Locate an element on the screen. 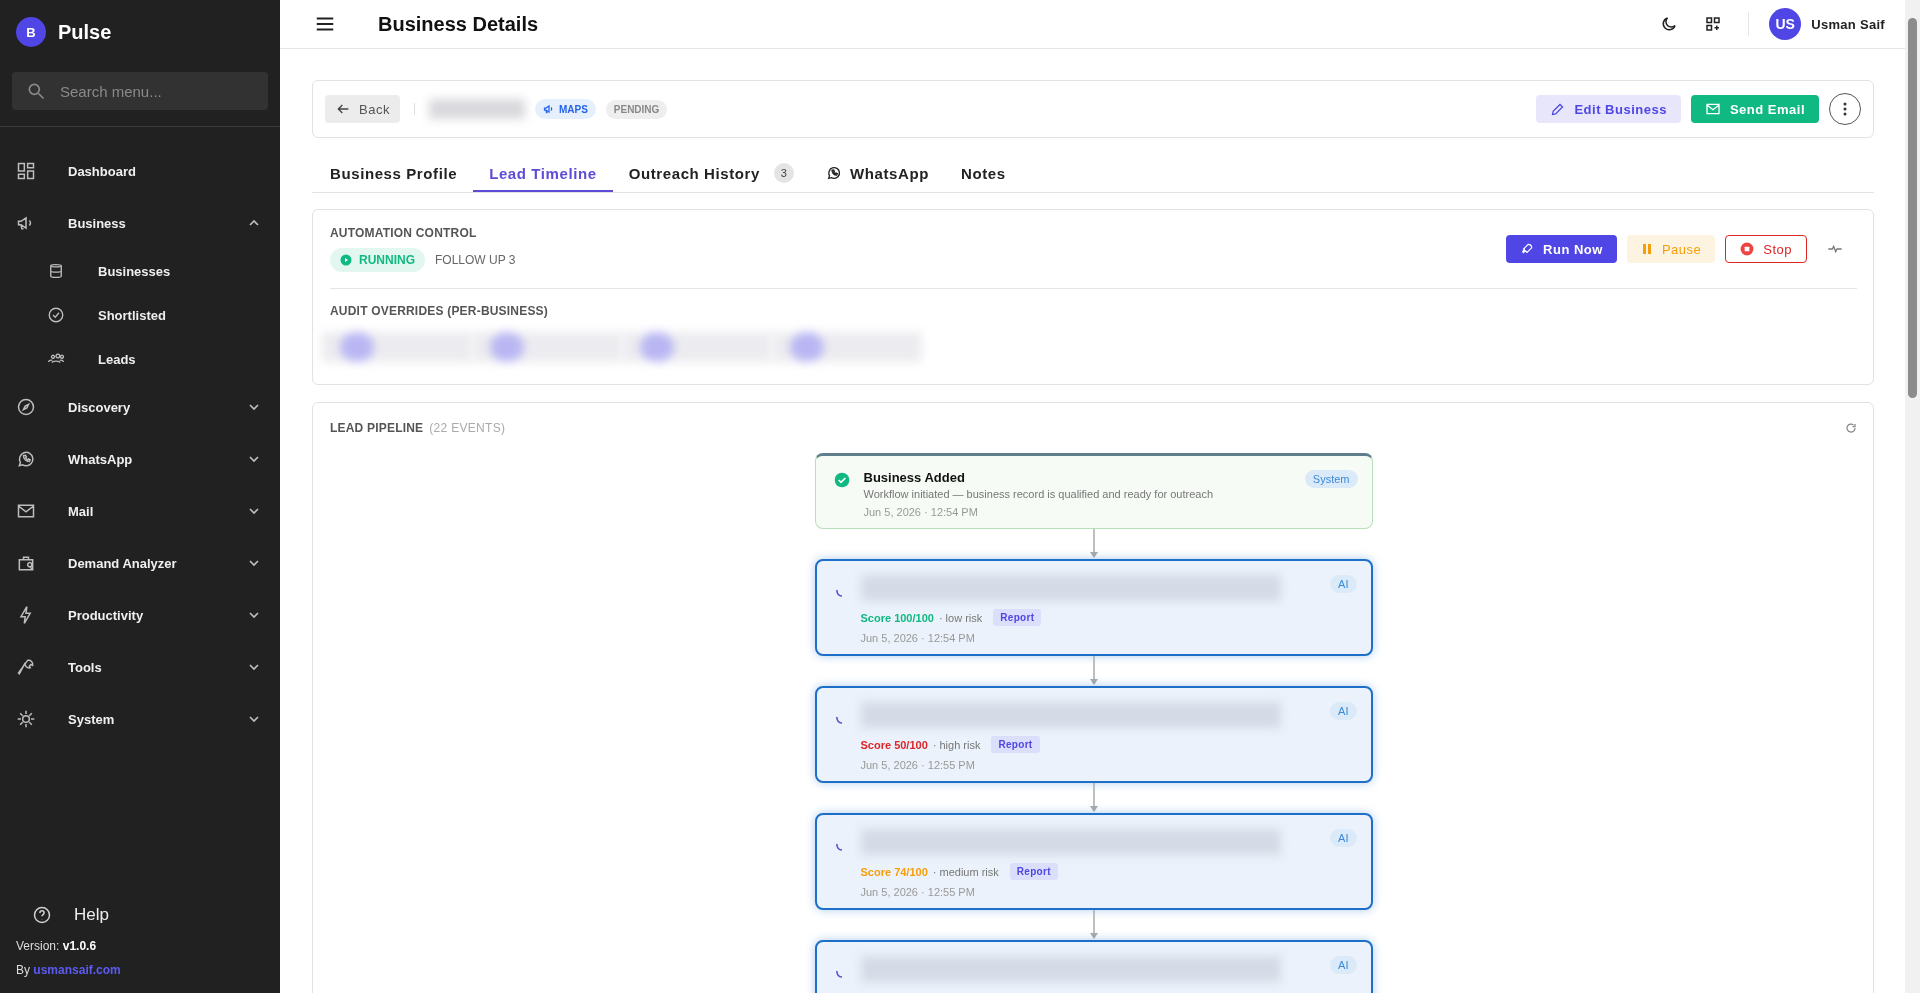  nav-item: Productivity is located at coordinates (140, 615).